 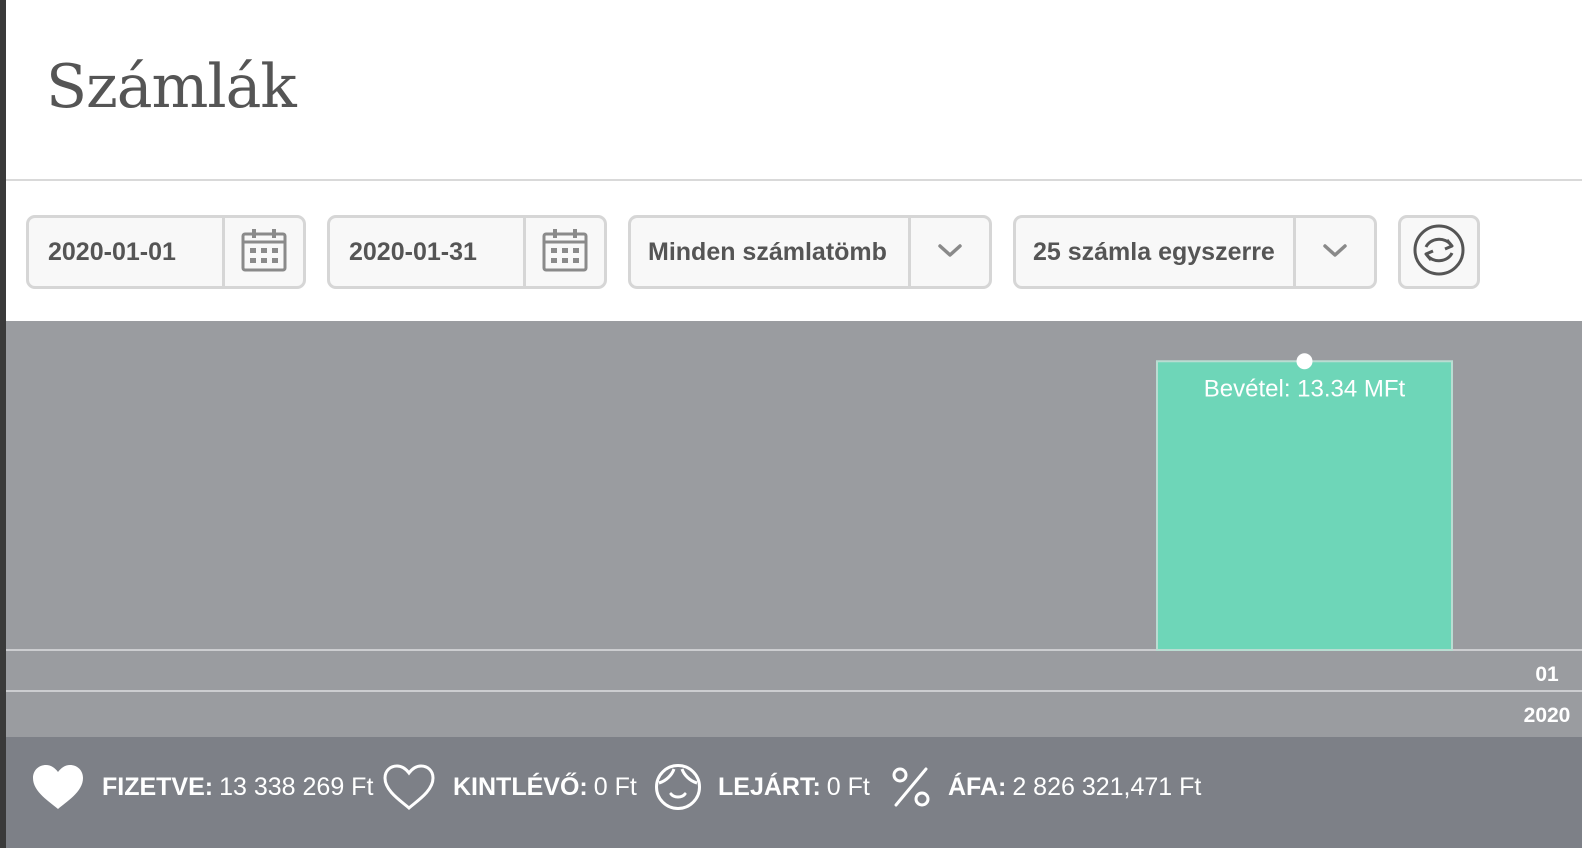 I want to click on vat-value: 2 826 321,471 Ft, so click(x=1107, y=786).